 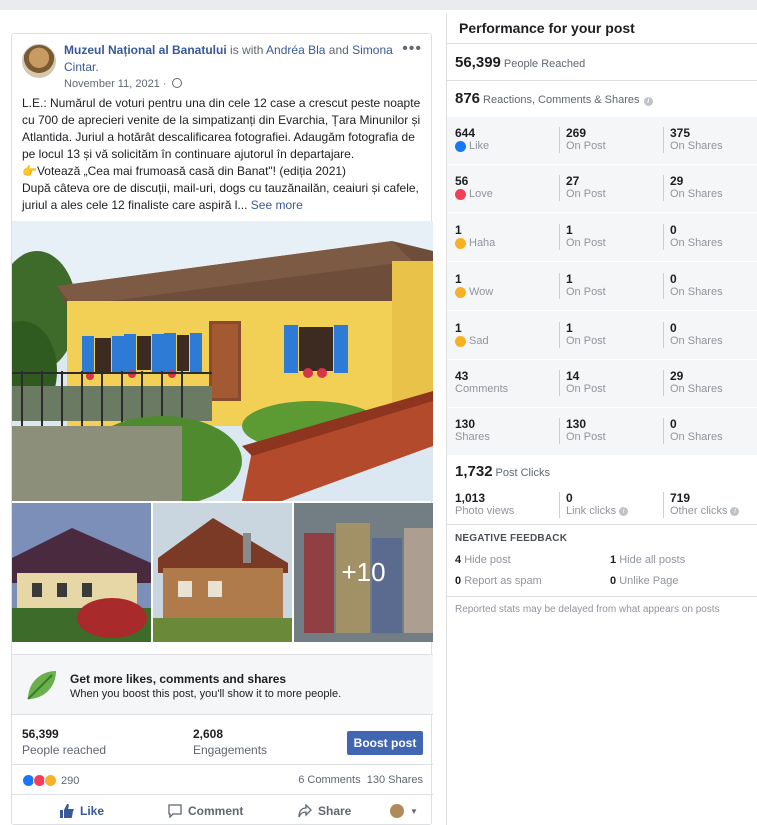 I want to click on love-on-post-value: 27, so click(x=573, y=181).